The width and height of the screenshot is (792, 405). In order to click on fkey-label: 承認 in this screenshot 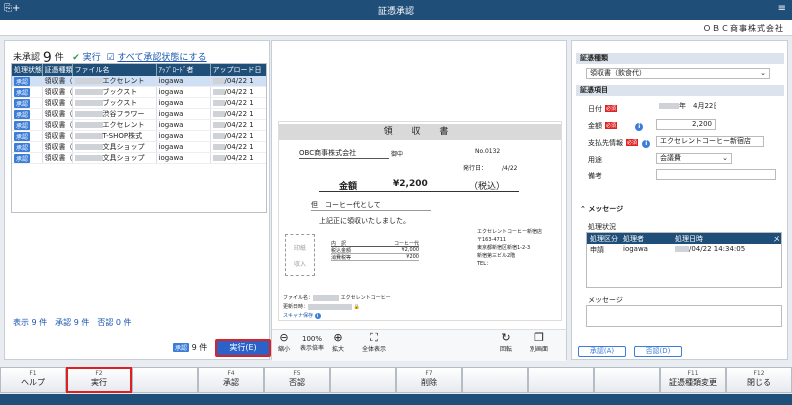, I will do `click(231, 382)`.